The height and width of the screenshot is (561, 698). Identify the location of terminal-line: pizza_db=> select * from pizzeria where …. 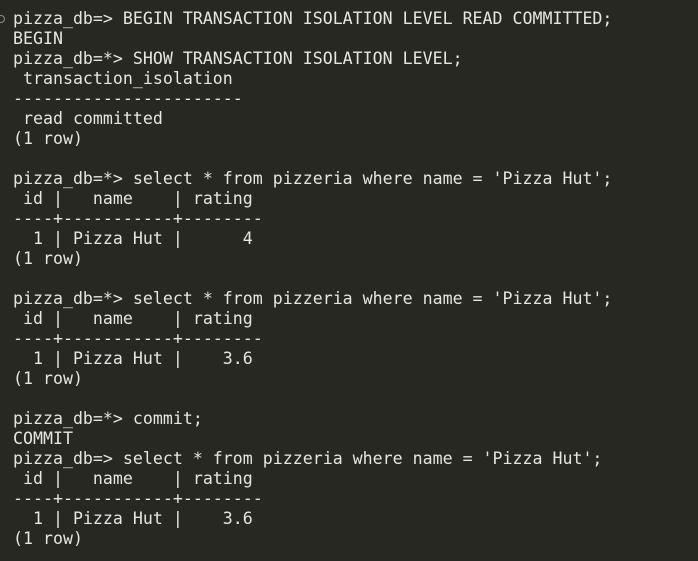
(308, 458).